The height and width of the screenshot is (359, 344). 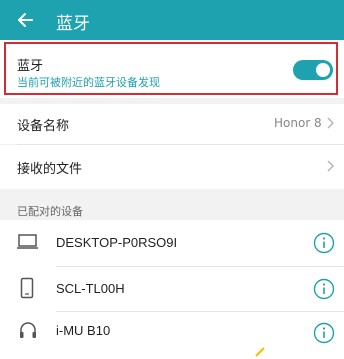 What do you see at coordinates (323, 70) in the screenshot?
I see `switch-knob` at bounding box center [323, 70].